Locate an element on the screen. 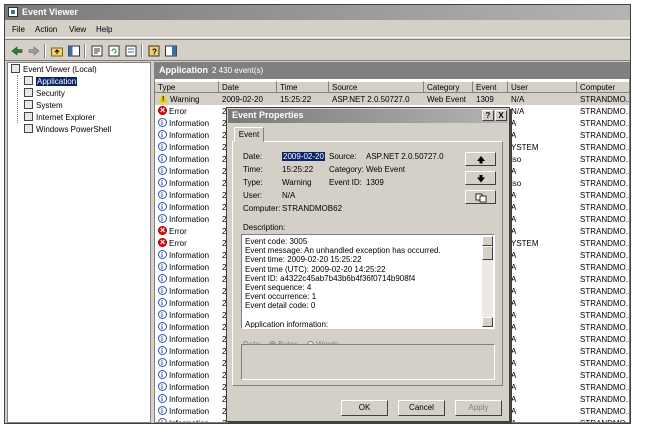 The image size is (660, 437). next-event-button is located at coordinates (480, 178).